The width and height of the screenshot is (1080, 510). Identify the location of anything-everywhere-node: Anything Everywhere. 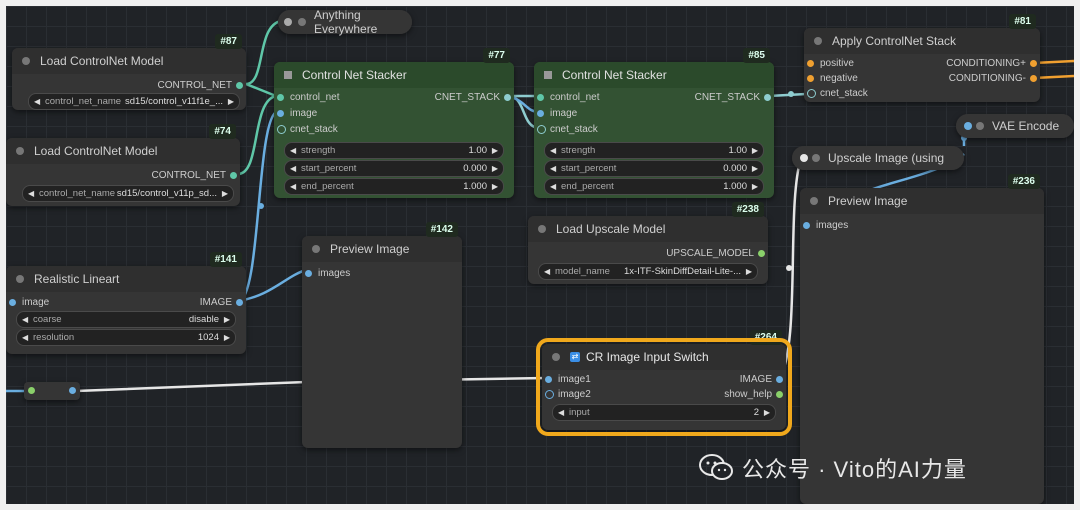
(345, 22).